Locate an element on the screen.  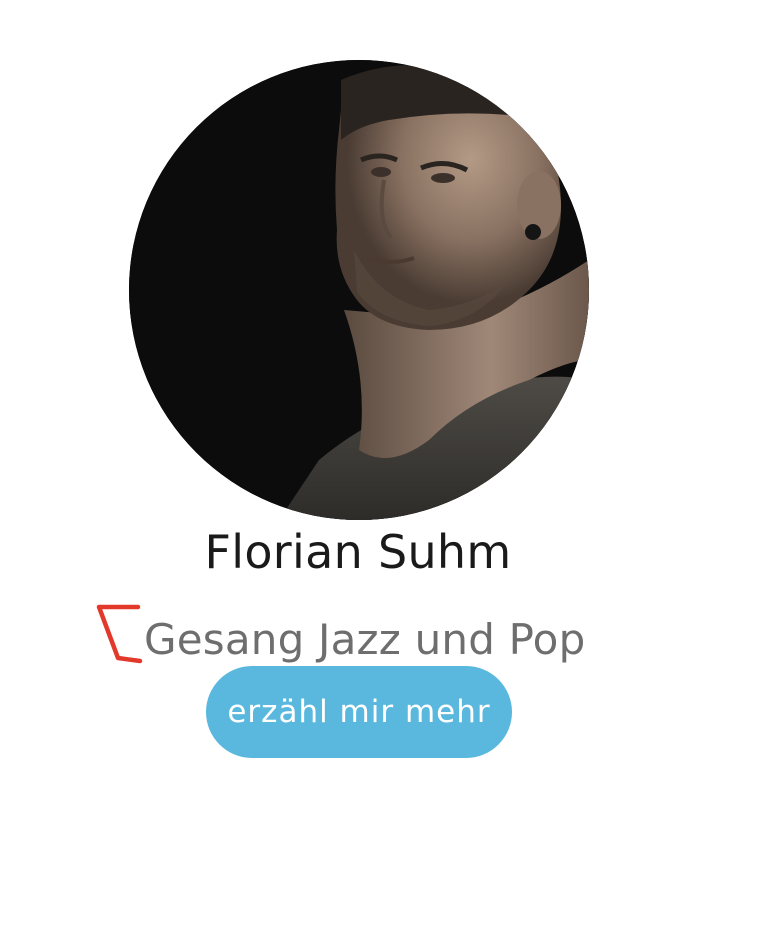
teacher-subtitle: Gesang Jazz und Pop is located at coordinates (365, 639).